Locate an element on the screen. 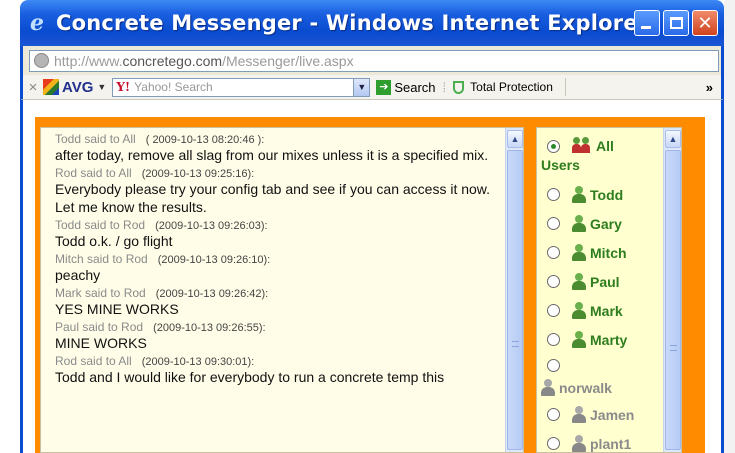 This screenshot has height=453, width=735. ie-logo-icon: e is located at coordinates (37, 23).